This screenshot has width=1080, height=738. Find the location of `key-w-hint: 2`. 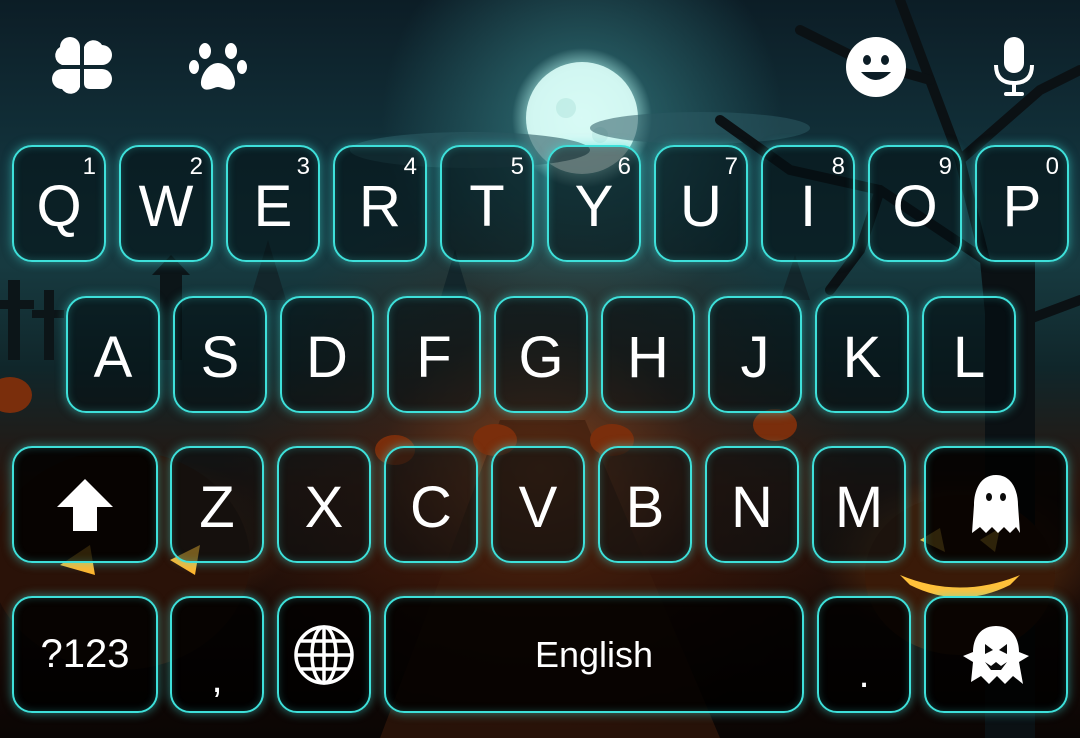

key-w-hint: 2 is located at coordinates (196, 166).